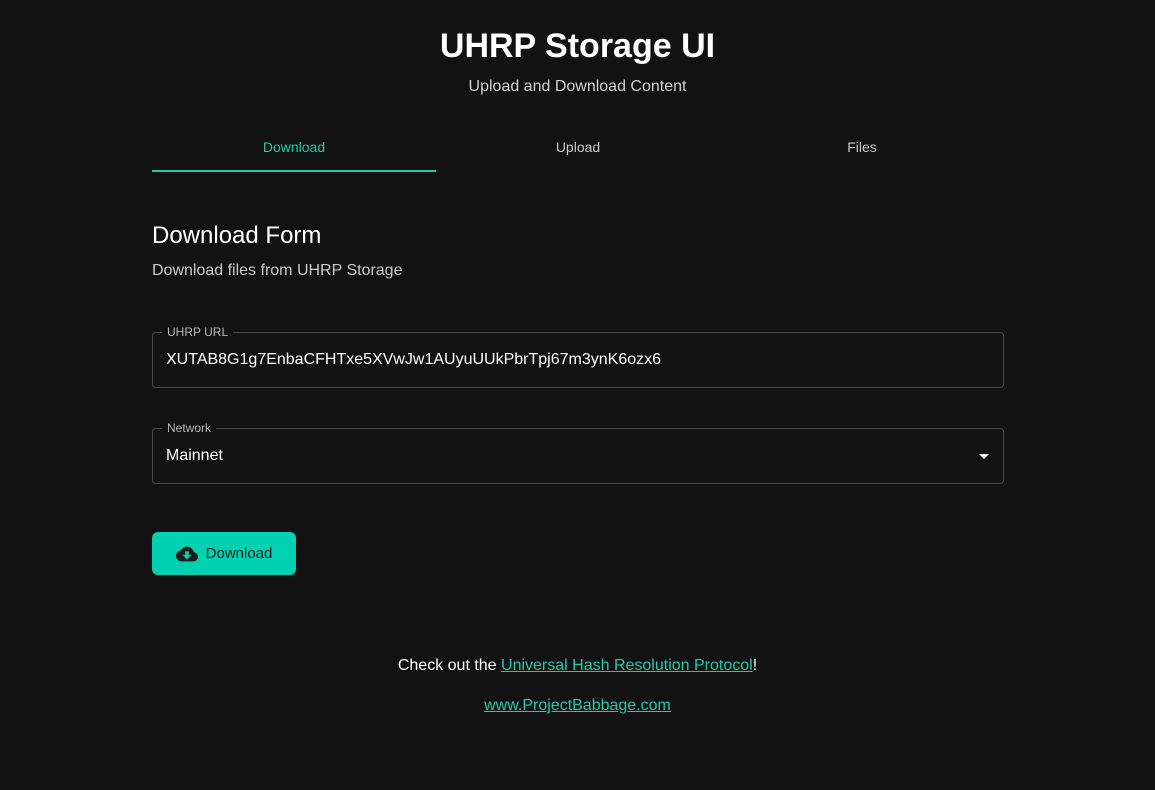  I want to click on footer-suffix: !, so click(755, 665).